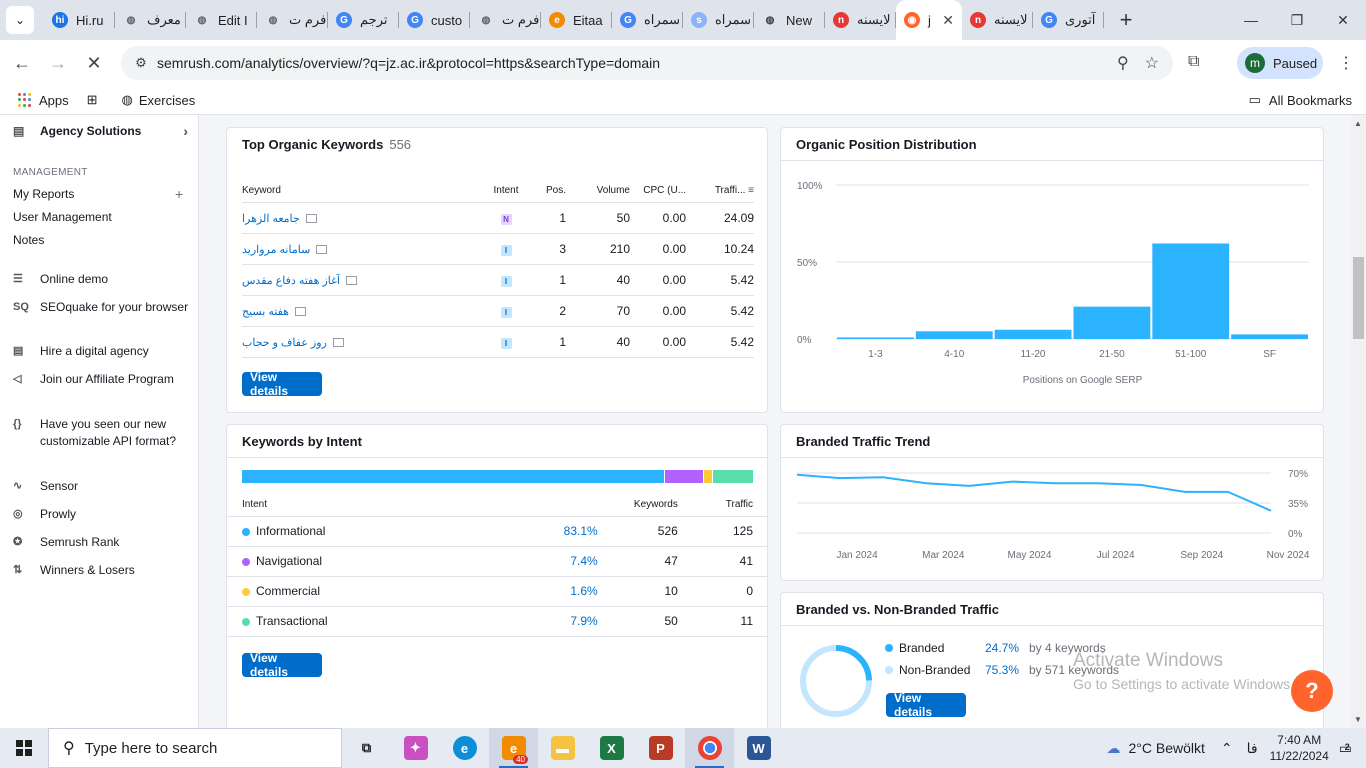 The image size is (1366, 768). I want to click on maximize-button: ❐, so click(1297, 20).